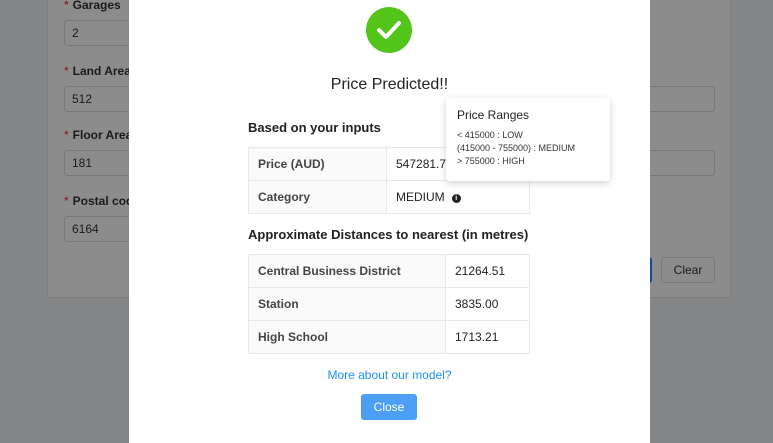 The image size is (773, 443). Describe the element at coordinates (493, 115) in the screenshot. I see `tooltip-title: Price Ranges` at that location.